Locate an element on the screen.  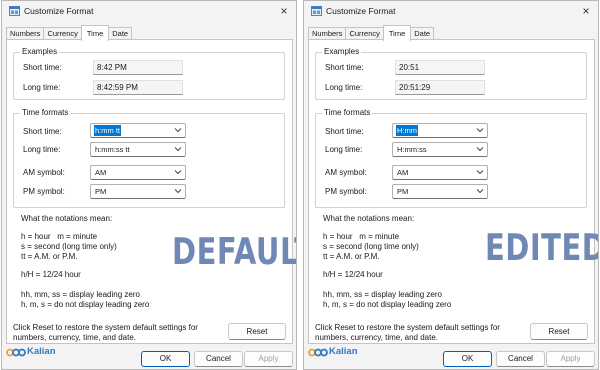
short-time-format-value: h:mm tt is located at coordinates (108, 130).